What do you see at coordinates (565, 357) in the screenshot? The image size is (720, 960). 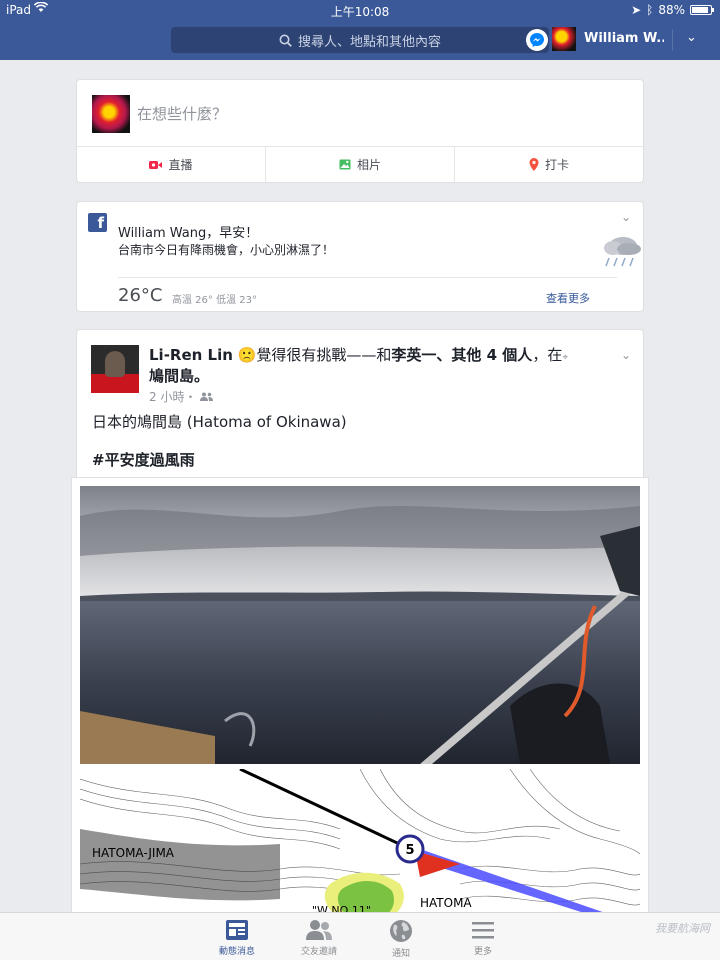 I see `map-pin-icon: ⌖` at bounding box center [565, 357].